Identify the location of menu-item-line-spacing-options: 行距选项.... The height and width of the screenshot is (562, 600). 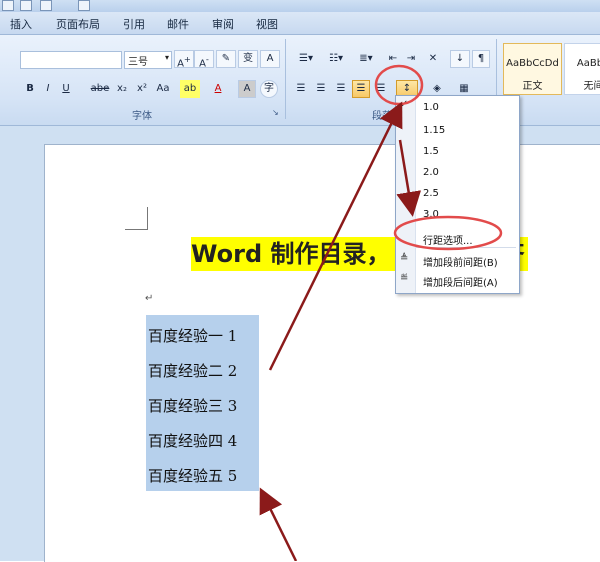
(448, 239).